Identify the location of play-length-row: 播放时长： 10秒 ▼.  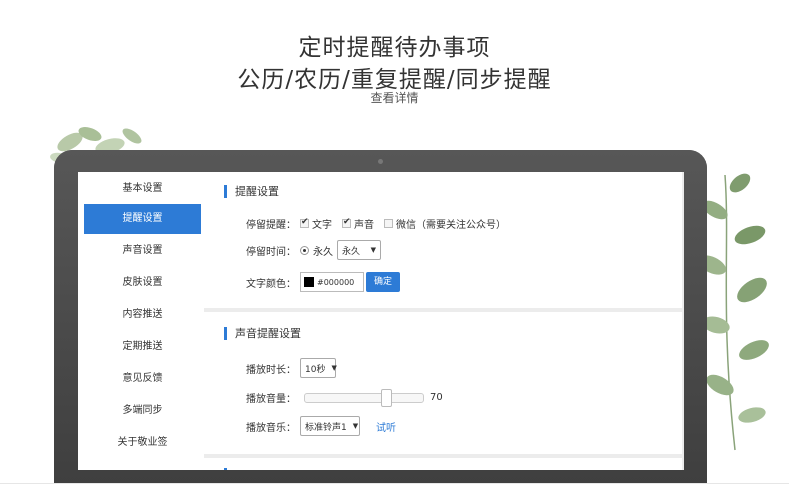
(291, 368).